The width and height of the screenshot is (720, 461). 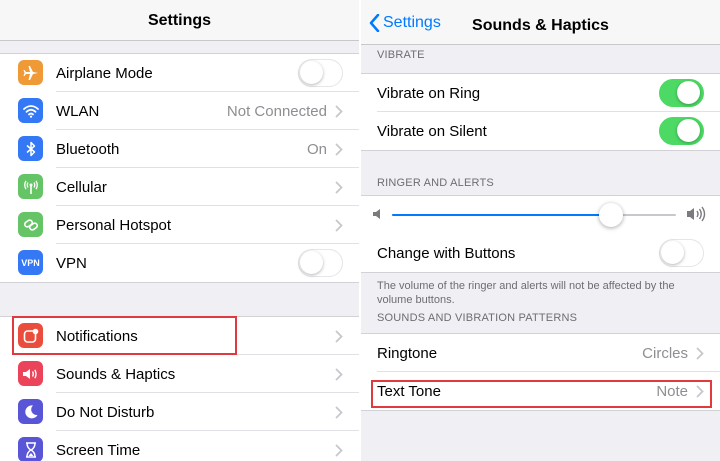 I want to click on ringer-volume-row, so click(x=540, y=215).